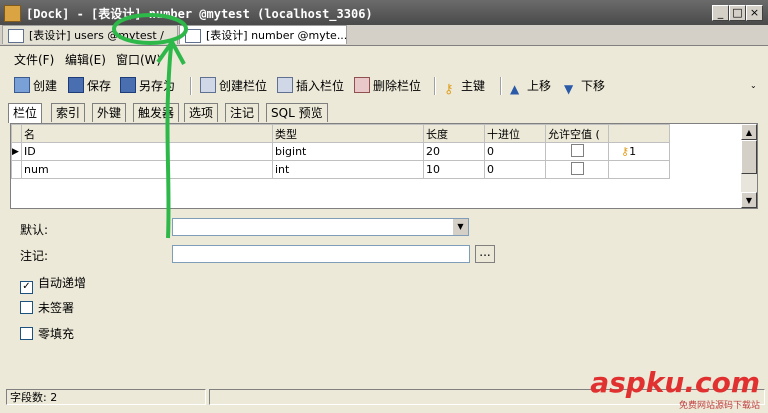 Image resolution: width=768 pixels, height=413 pixels. I want to click on arrow-down-icon: ▼, so click(569, 89).